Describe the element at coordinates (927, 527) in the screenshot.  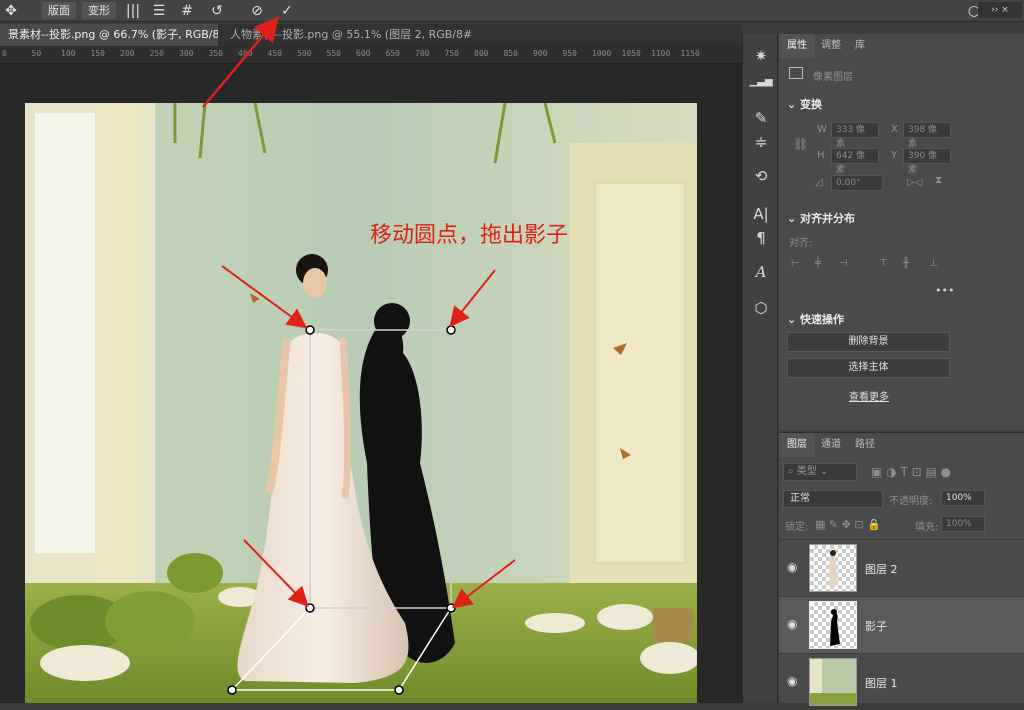
I see `fill-label: 填充:` at that location.